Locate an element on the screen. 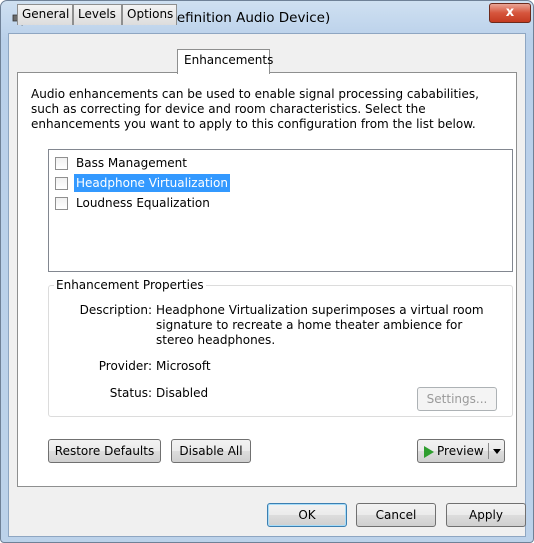  tab-levels-label: Levels is located at coordinates (97, 14).